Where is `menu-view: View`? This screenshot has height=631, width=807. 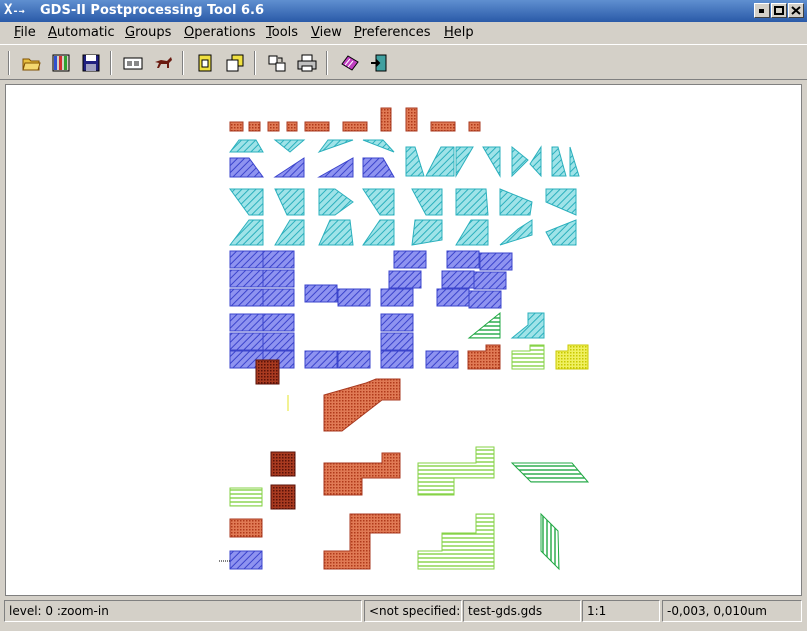
menu-view: View is located at coordinates (326, 32).